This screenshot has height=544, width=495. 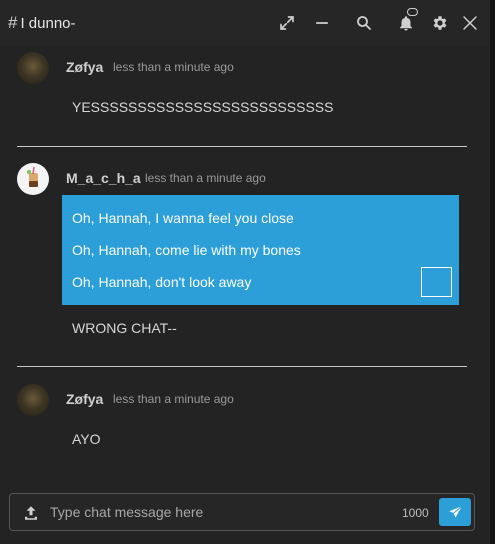 What do you see at coordinates (31, 513) in the screenshot?
I see `upload-icon` at bounding box center [31, 513].